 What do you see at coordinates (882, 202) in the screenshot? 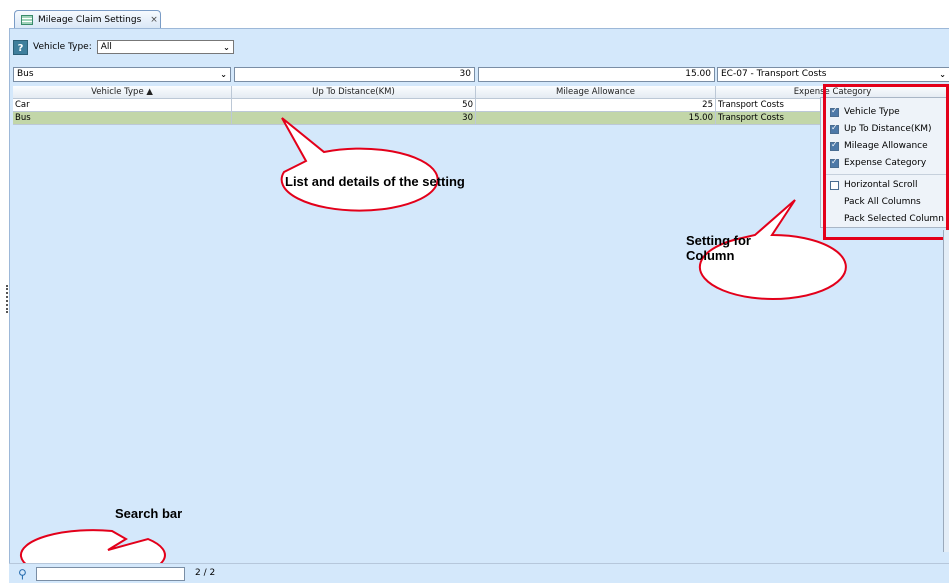
I see `menu-item-label: Pack All Columns` at bounding box center [882, 202].